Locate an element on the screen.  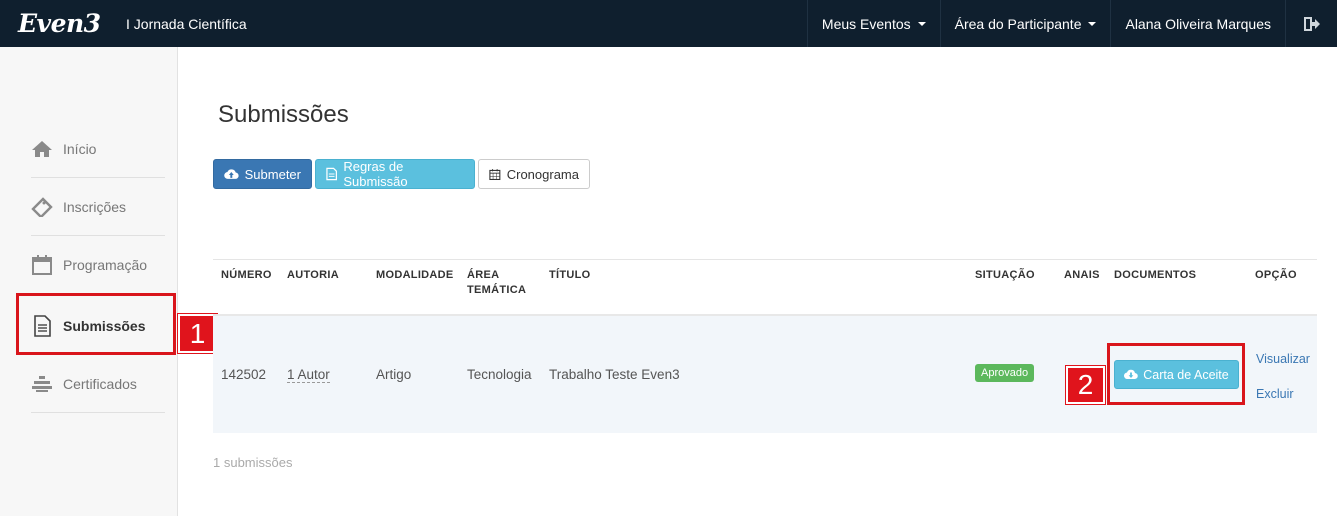
highlight-box-submissoes is located at coordinates (96, 324).